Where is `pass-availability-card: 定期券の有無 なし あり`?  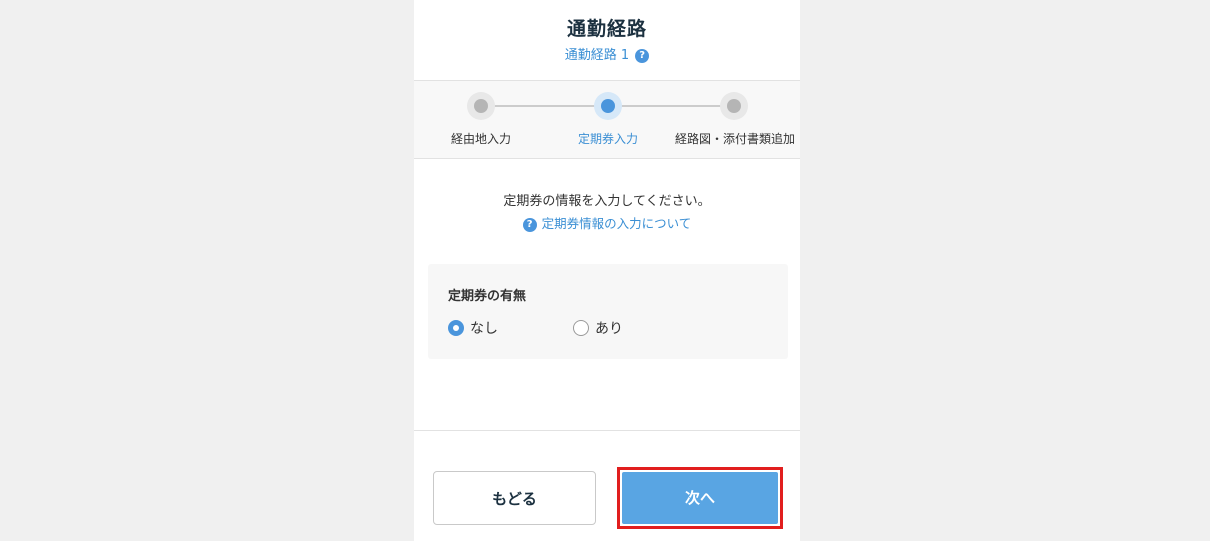
pass-availability-card: 定期券の有無 なし あり is located at coordinates (608, 311).